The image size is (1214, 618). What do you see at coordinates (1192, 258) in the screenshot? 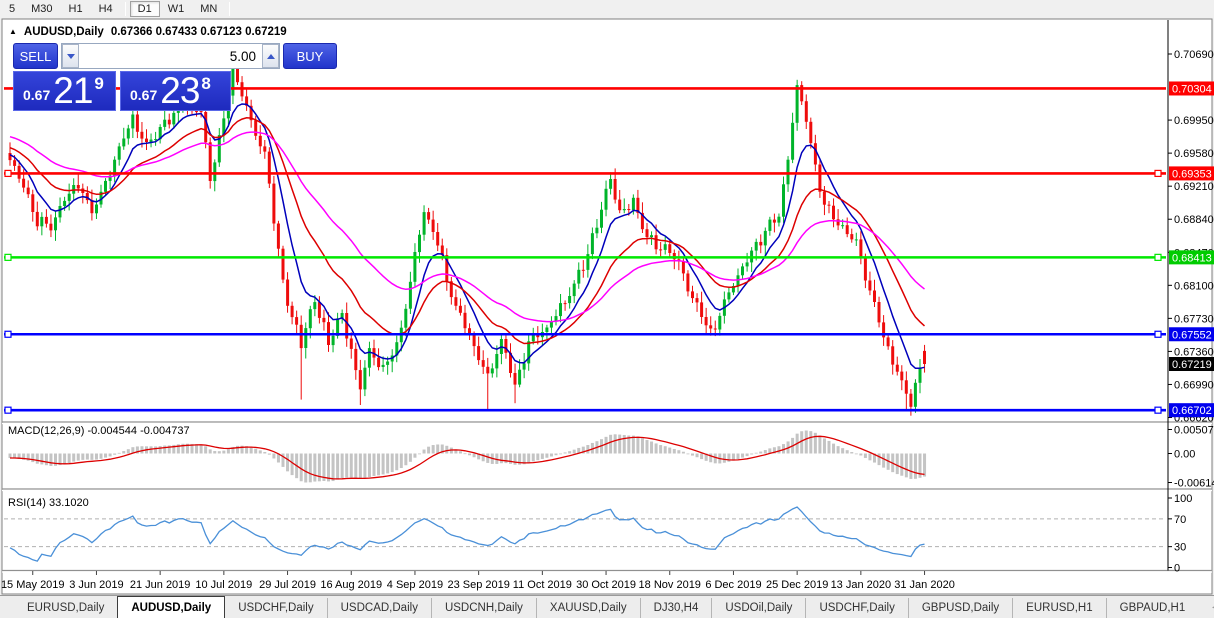
I see `price-badge-label: 0.68413` at bounding box center [1192, 258].